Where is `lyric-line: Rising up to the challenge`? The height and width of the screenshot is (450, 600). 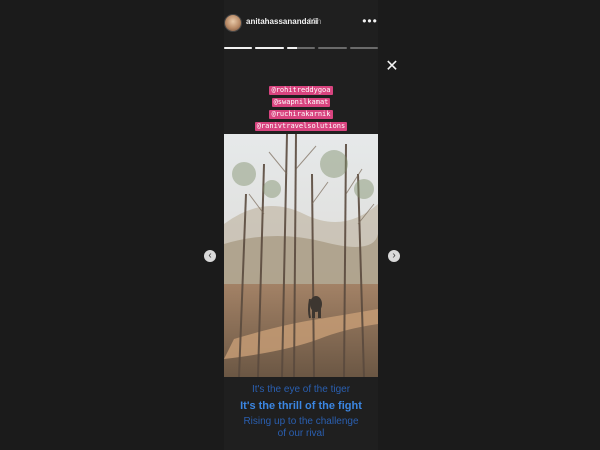
lyric-line: Rising up to the challenge is located at coordinates (301, 421).